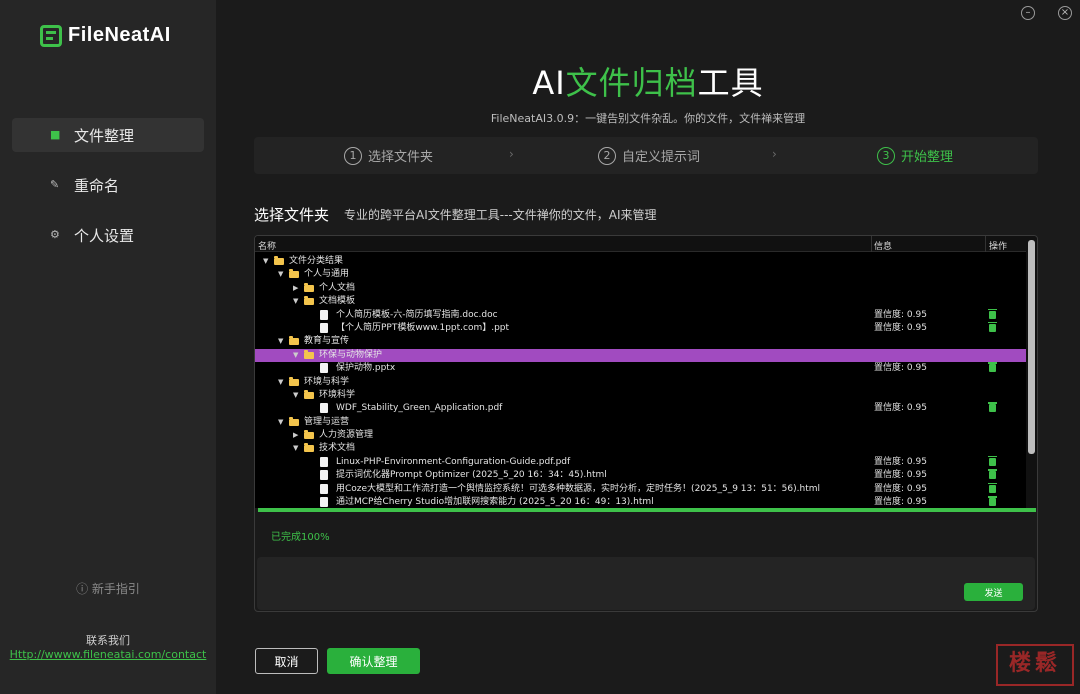  Describe the element at coordinates (607, 155) in the screenshot. I see `step-number: 2` at that location.